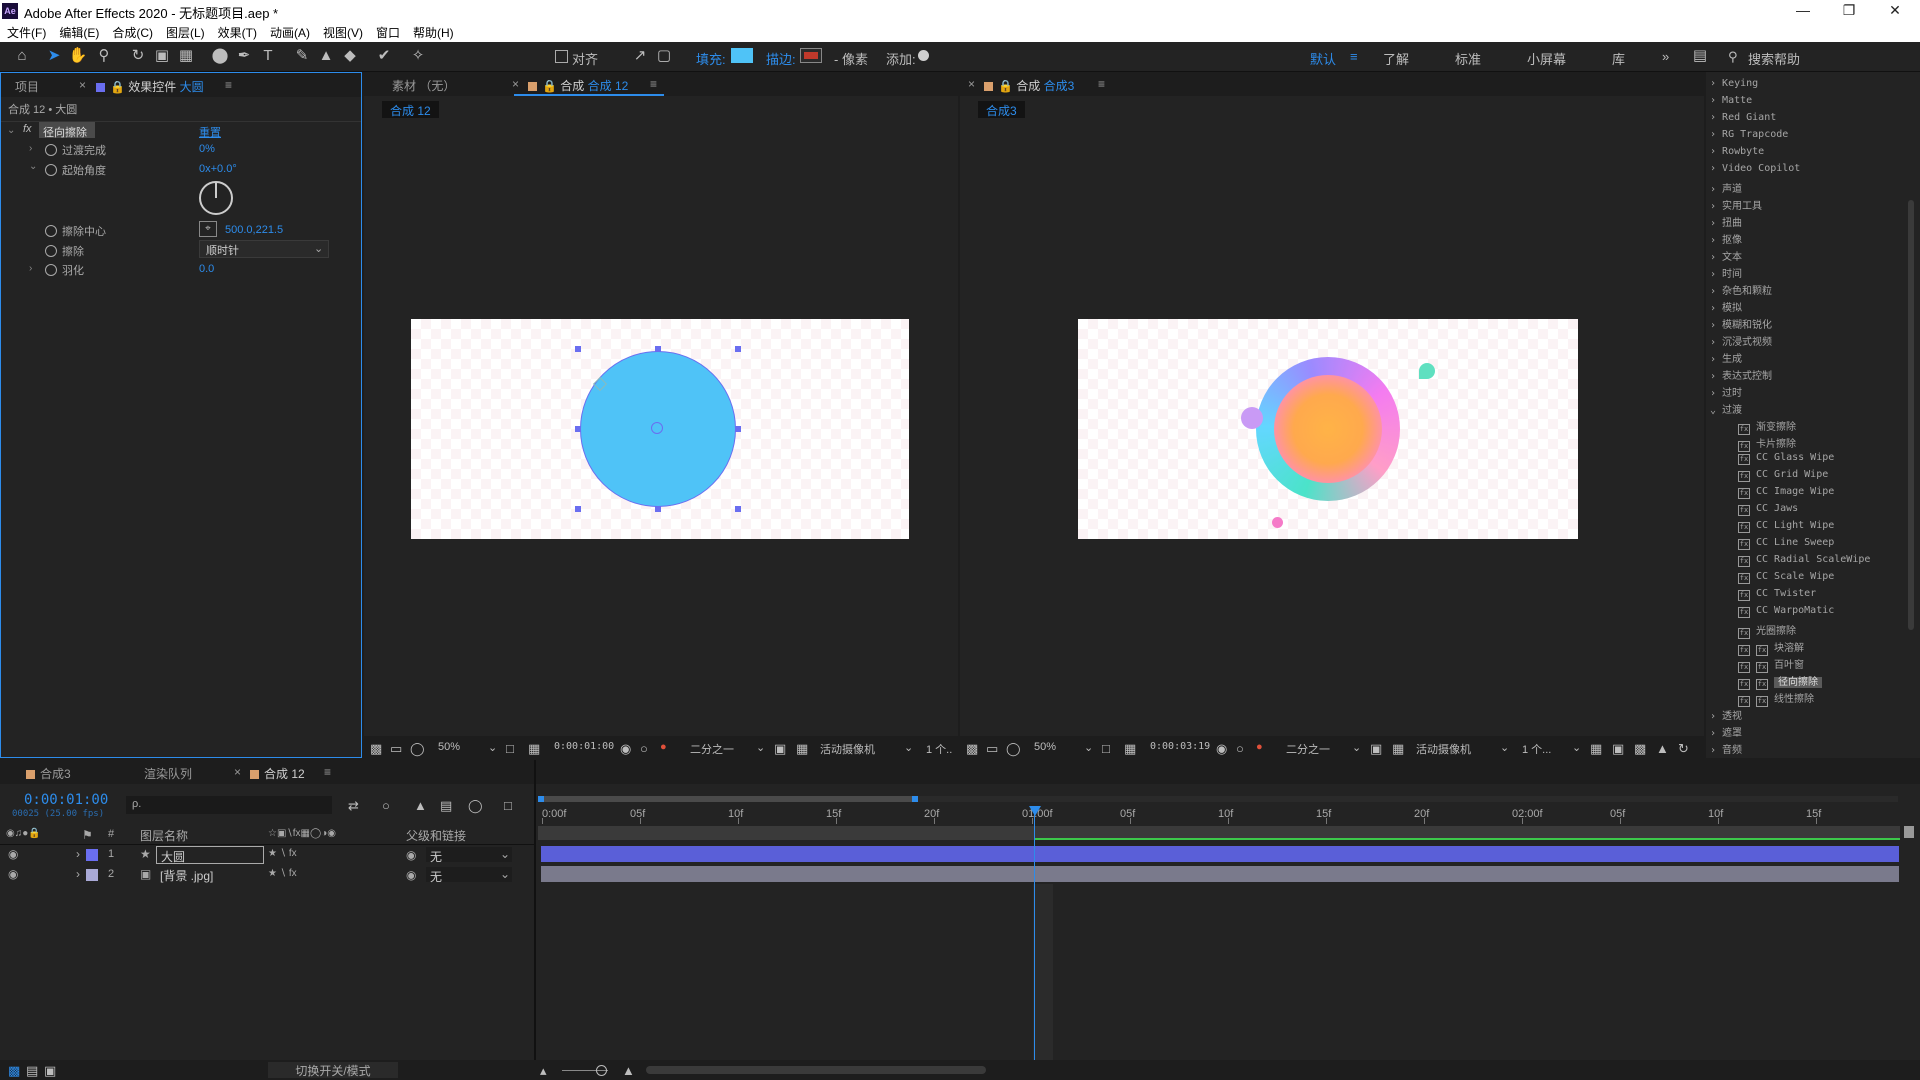 The height and width of the screenshot is (1080, 1920). Describe the element at coordinates (1035, 811) in the screenshot. I see `cti-head-icon` at that location.